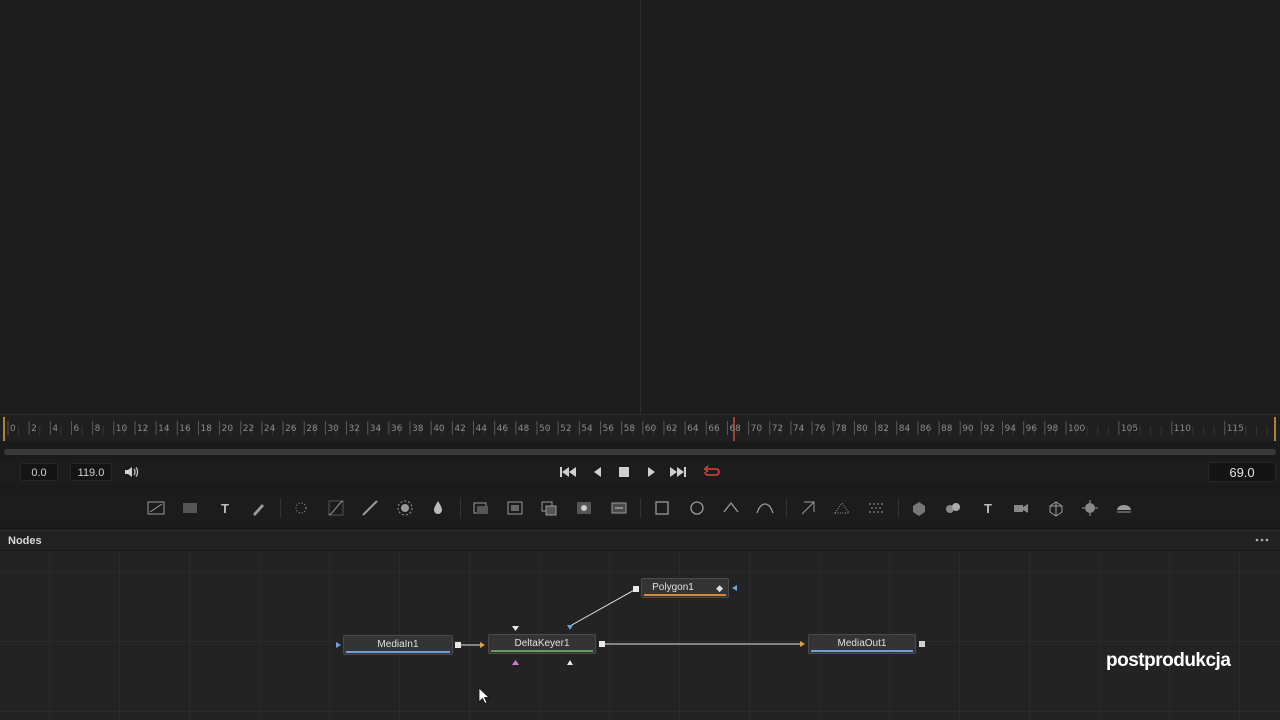  I want to click on tracker-icon, so click(808, 508).